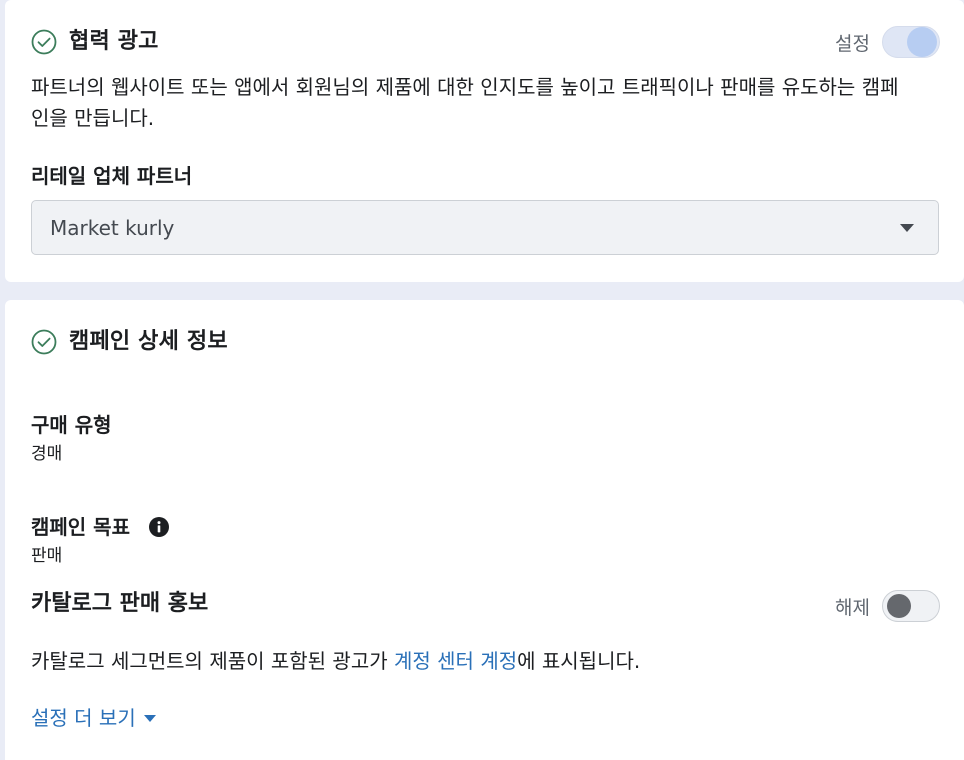 This screenshot has height=760, width=964. I want to click on catalog-description: 카탈로그 세그먼트의 제품이 포함된 광고가 계정 센터 계정에 표시됩니다., so click(335, 661).